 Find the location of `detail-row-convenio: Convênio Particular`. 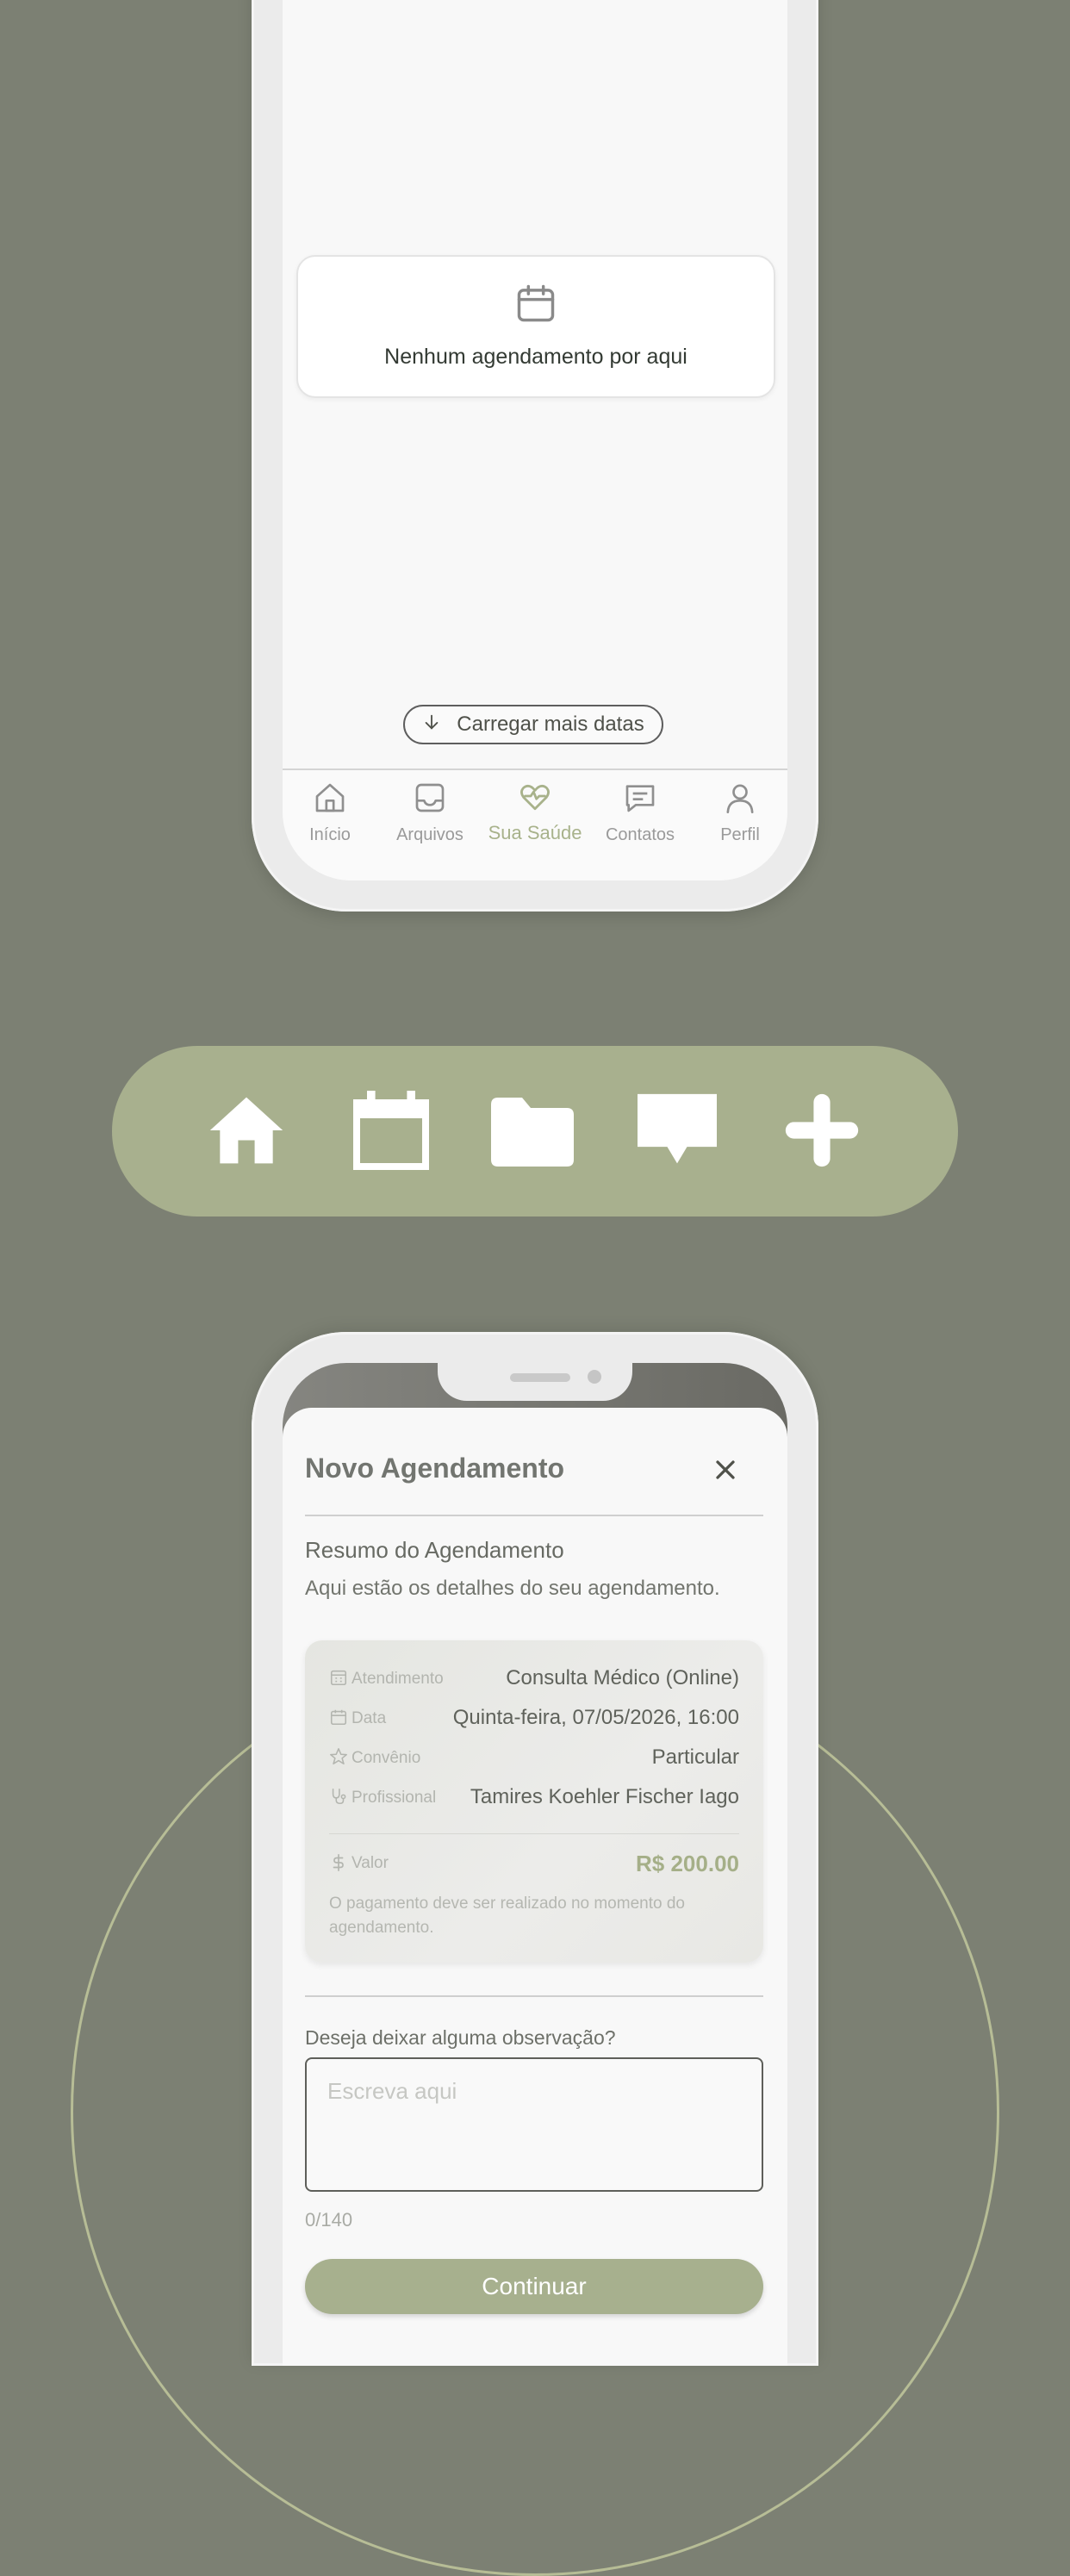

detail-row-convenio: Convênio Particular is located at coordinates (534, 1759).